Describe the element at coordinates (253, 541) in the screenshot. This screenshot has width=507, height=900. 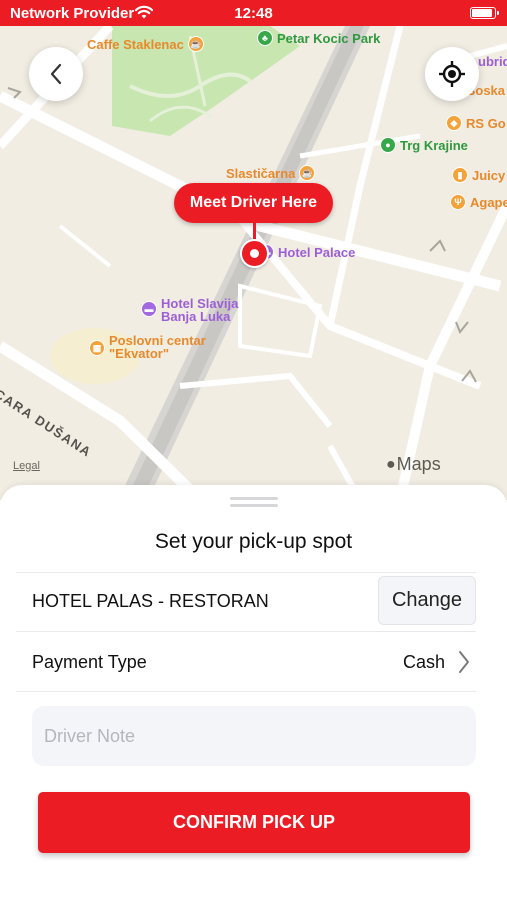
I see `sheet-title: Set your pick-up spot` at that location.